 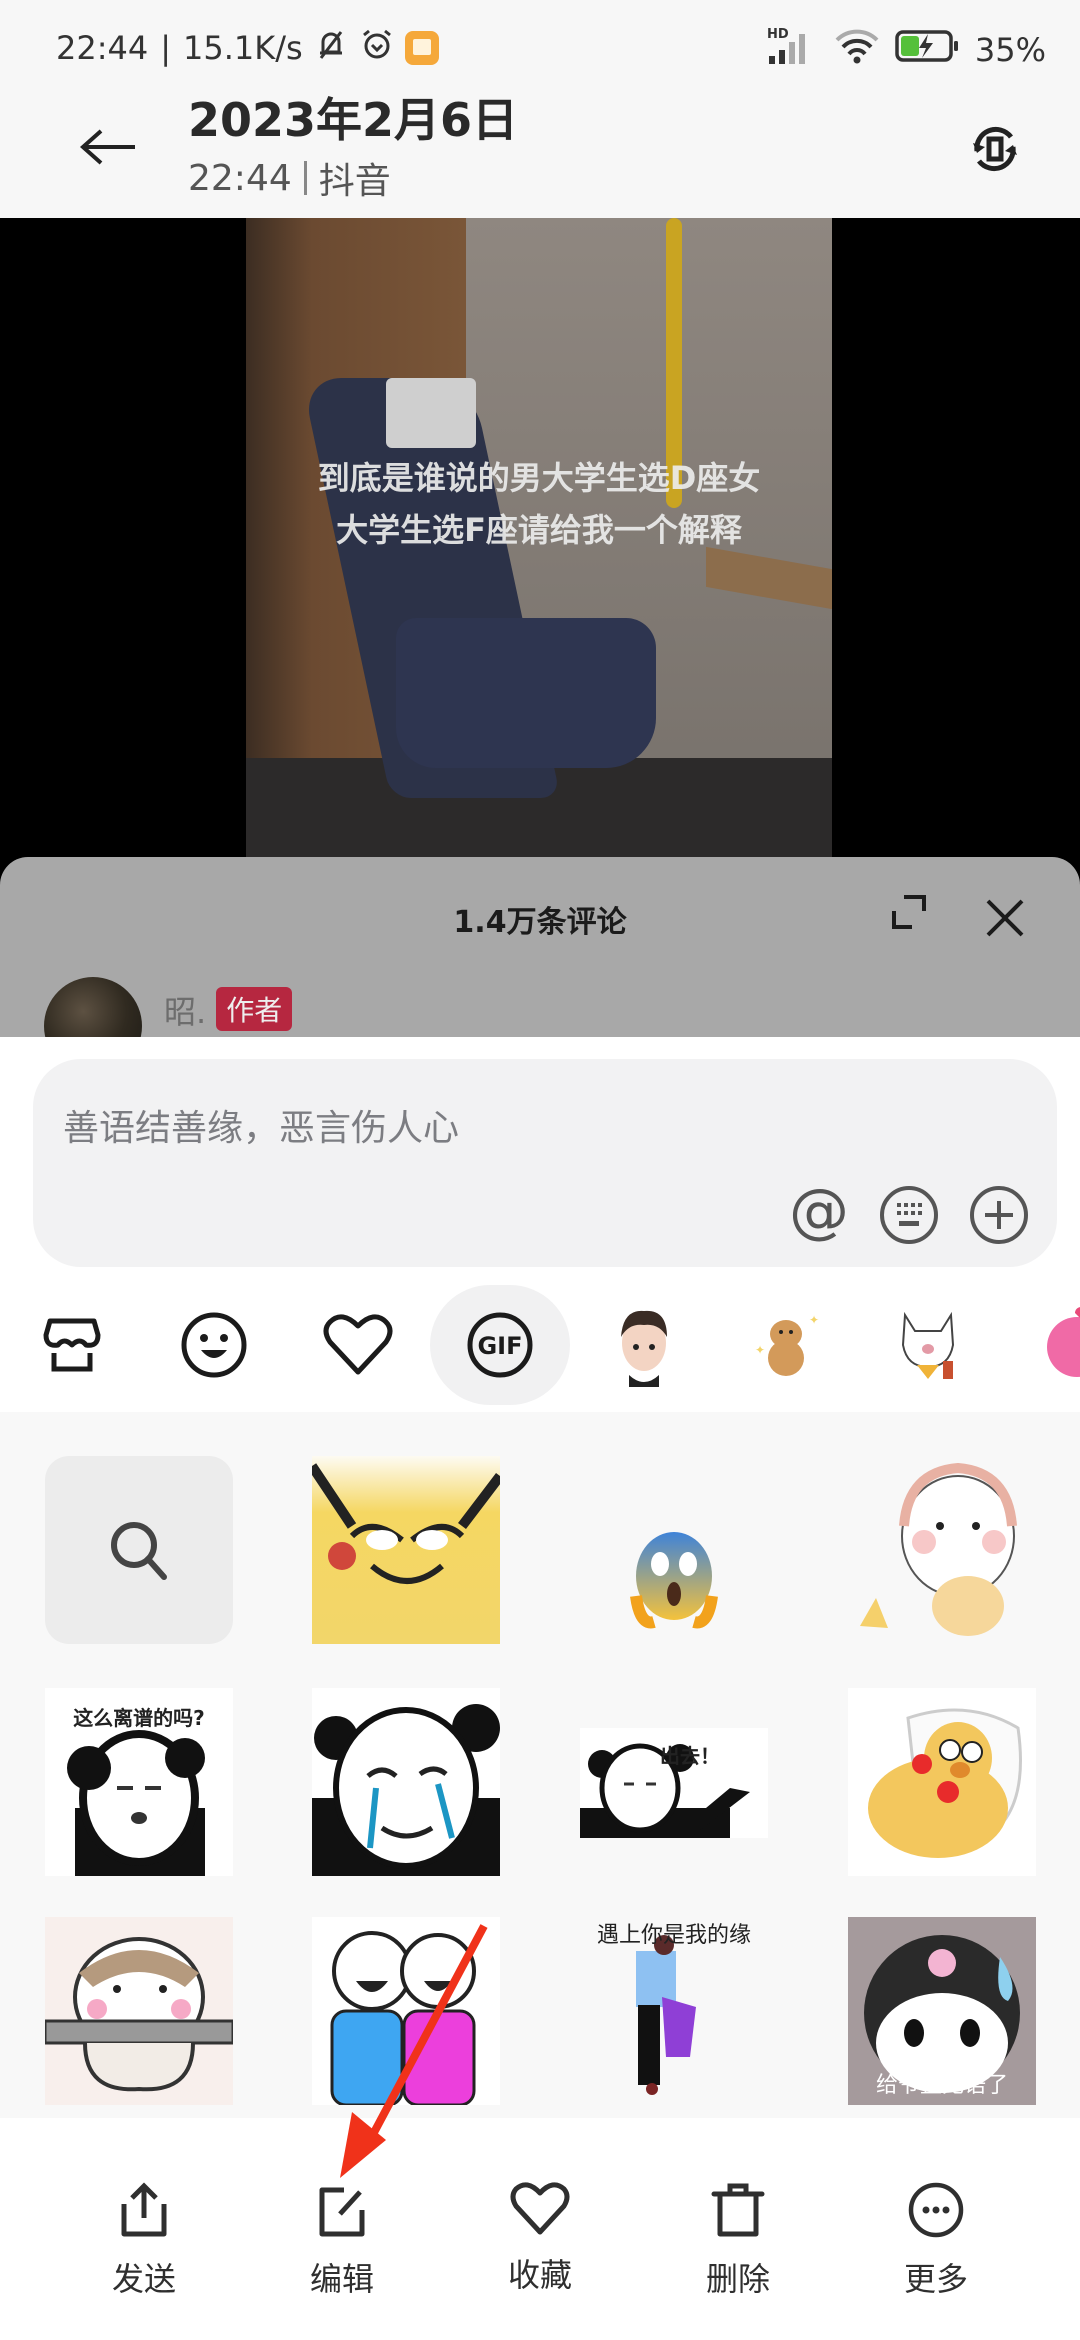 I want to click on pikachu-smirk-sticker, so click(x=406, y=1550).